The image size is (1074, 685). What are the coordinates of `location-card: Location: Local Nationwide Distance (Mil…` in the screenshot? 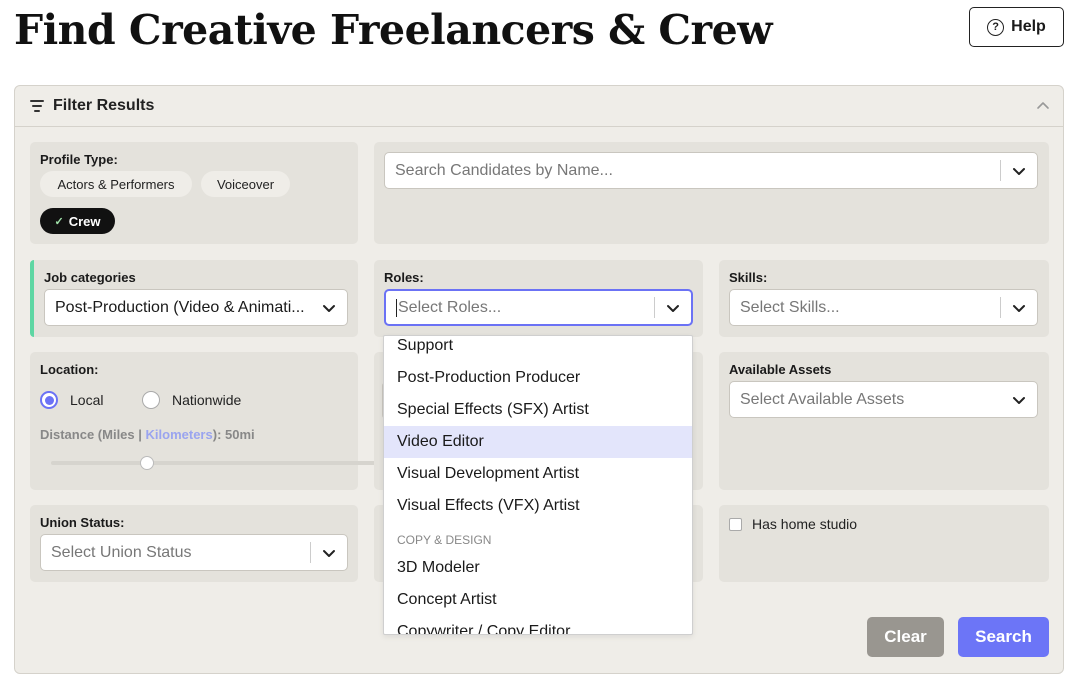 It's located at (205, 421).